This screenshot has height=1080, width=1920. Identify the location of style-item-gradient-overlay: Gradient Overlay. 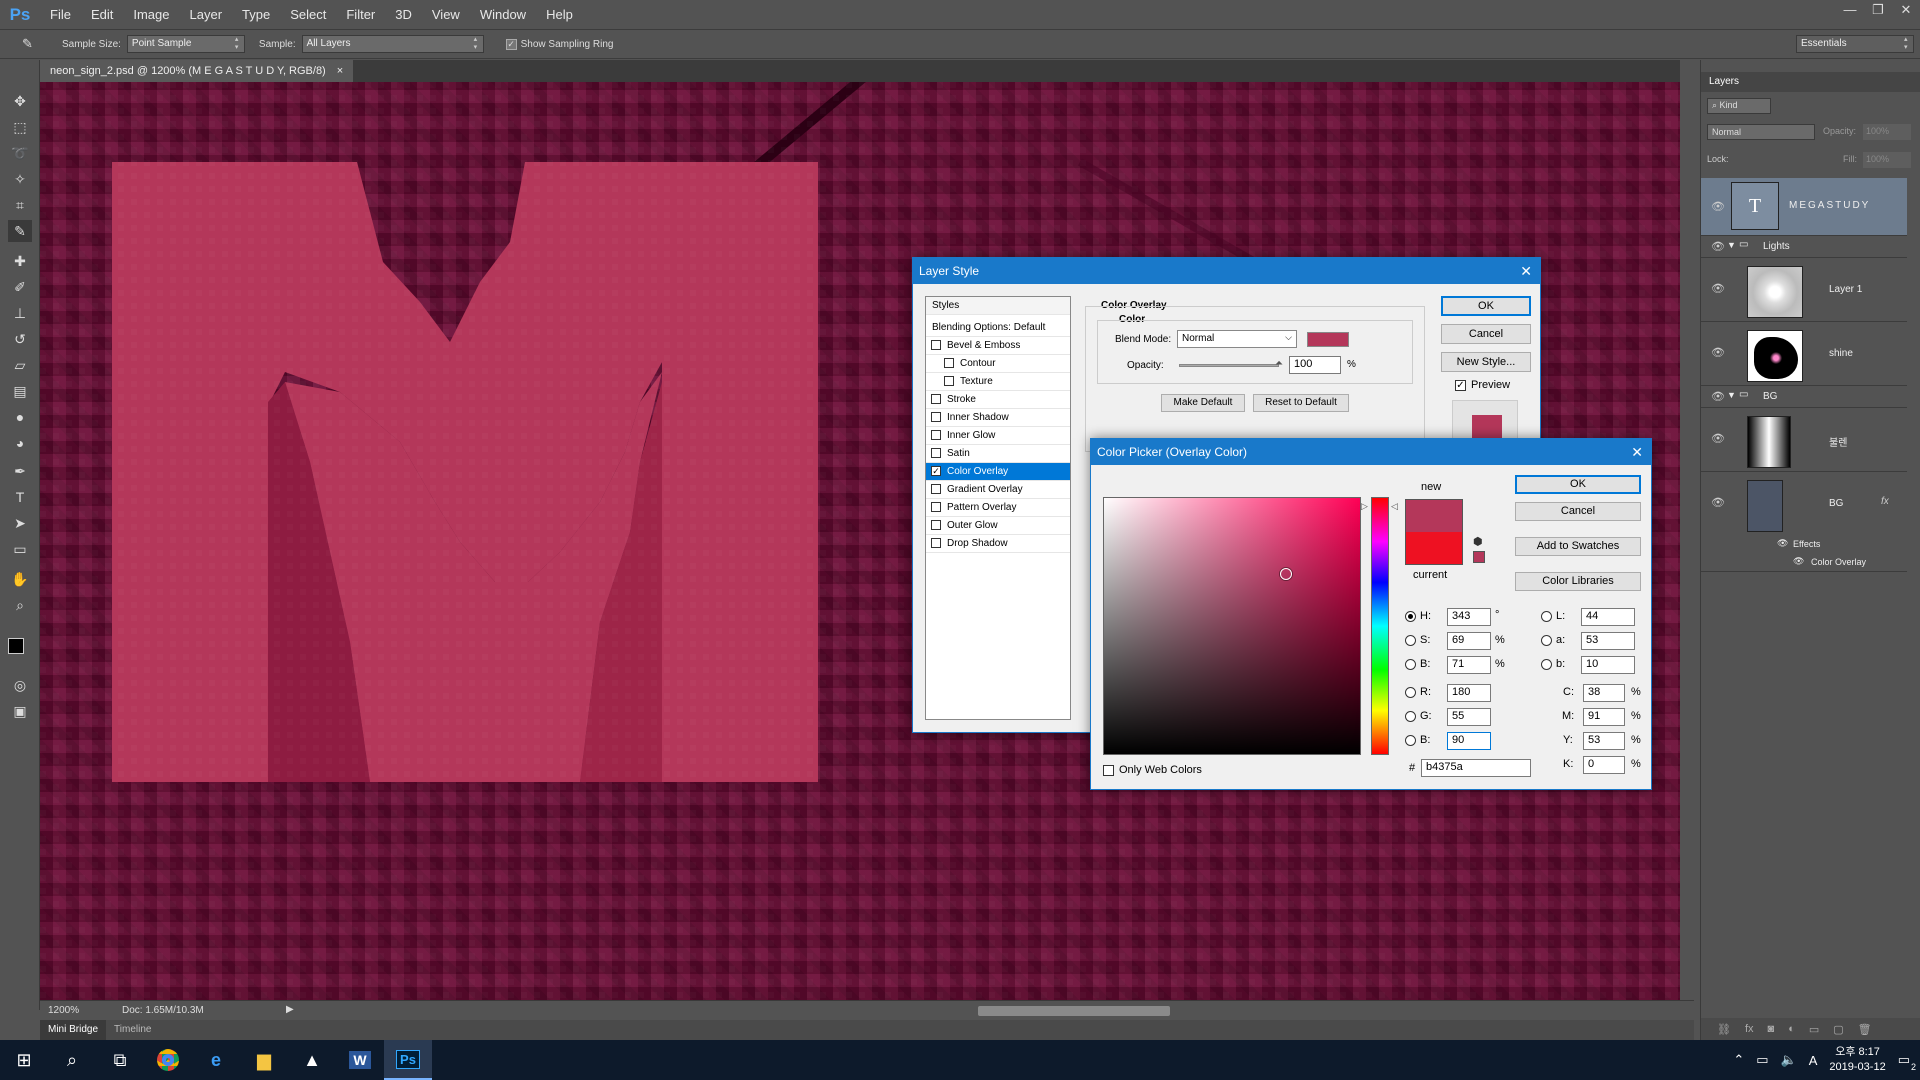
(998, 490).